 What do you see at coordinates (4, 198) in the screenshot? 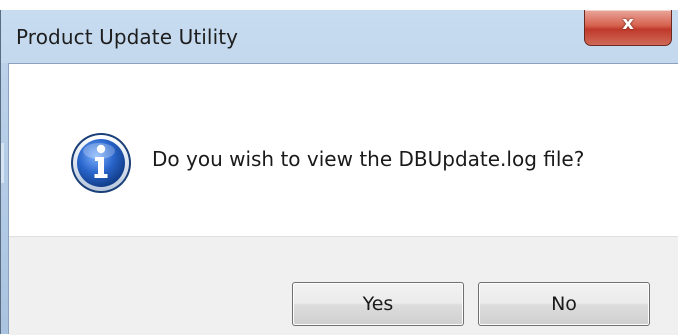
I see `window-left-border` at bounding box center [4, 198].